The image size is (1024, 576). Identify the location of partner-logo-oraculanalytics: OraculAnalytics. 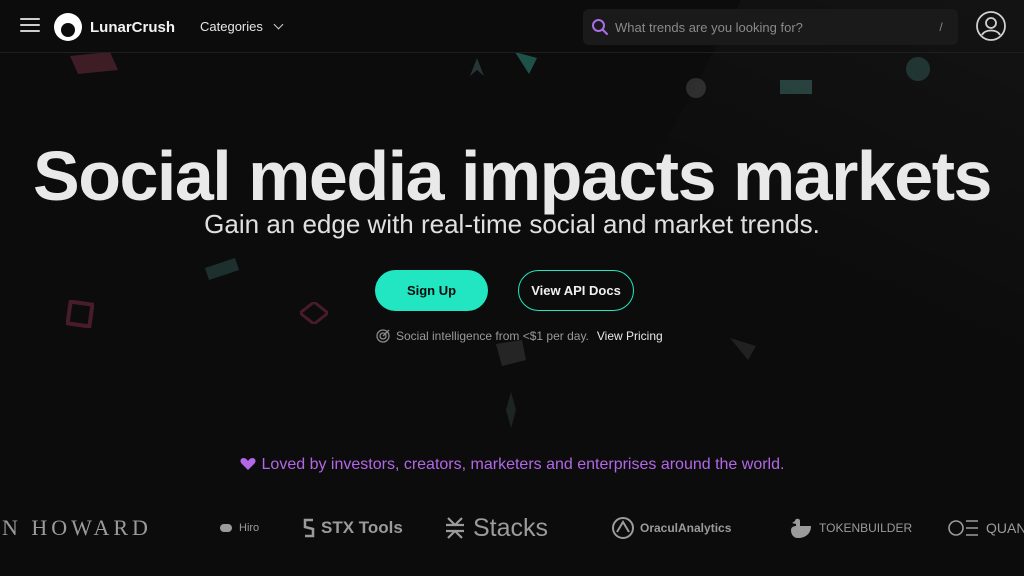
(671, 528).